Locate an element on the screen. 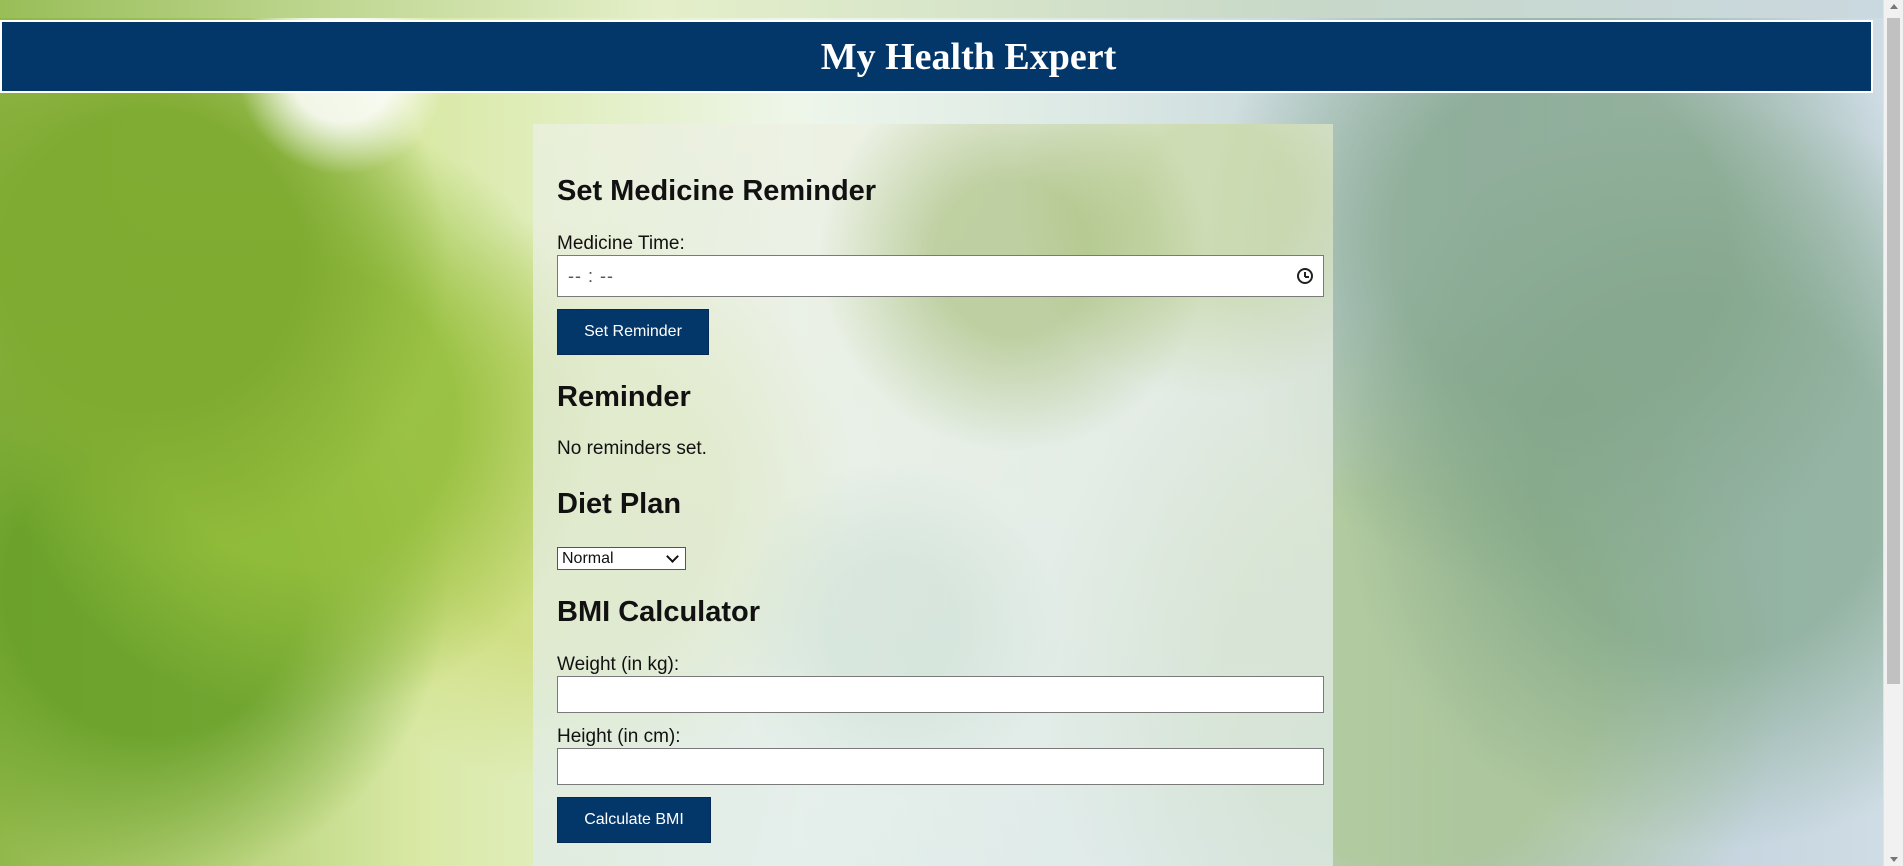 This screenshot has height=866, width=1903. diet-plan-selected-option: Normal is located at coordinates (588, 558).